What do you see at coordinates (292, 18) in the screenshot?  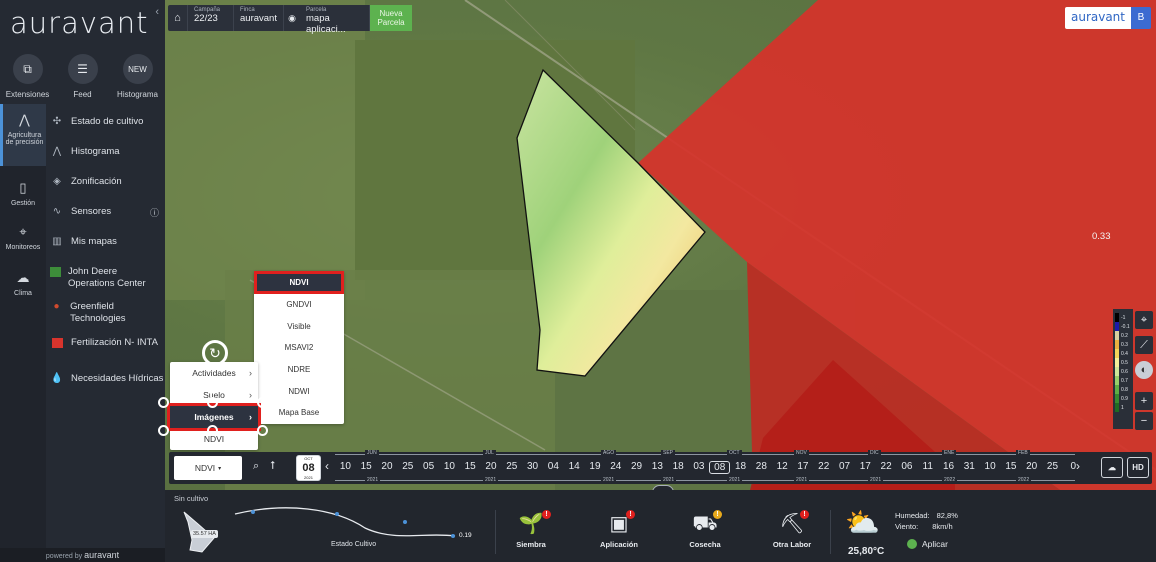 I see `eye-icon: ◉` at bounding box center [292, 18].